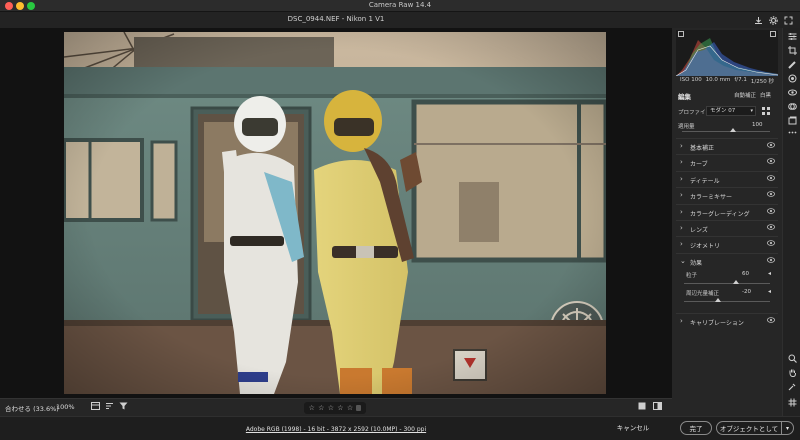 The height and width of the screenshot is (440, 800). Describe the element at coordinates (109, 407) in the screenshot. I see `sort-icon` at that location.